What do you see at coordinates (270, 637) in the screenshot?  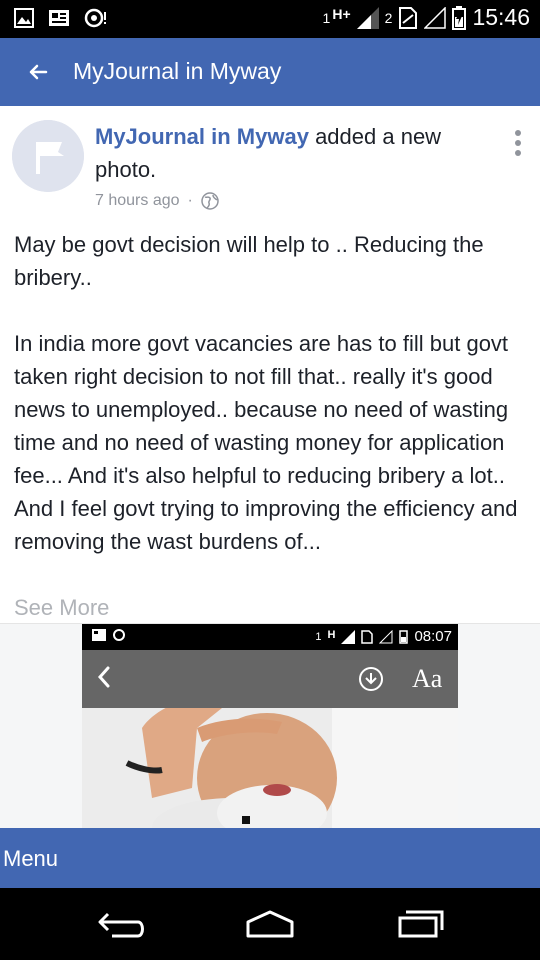 I see `photo-status-bar: 1 H 08:07` at bounding box center [270, 637].